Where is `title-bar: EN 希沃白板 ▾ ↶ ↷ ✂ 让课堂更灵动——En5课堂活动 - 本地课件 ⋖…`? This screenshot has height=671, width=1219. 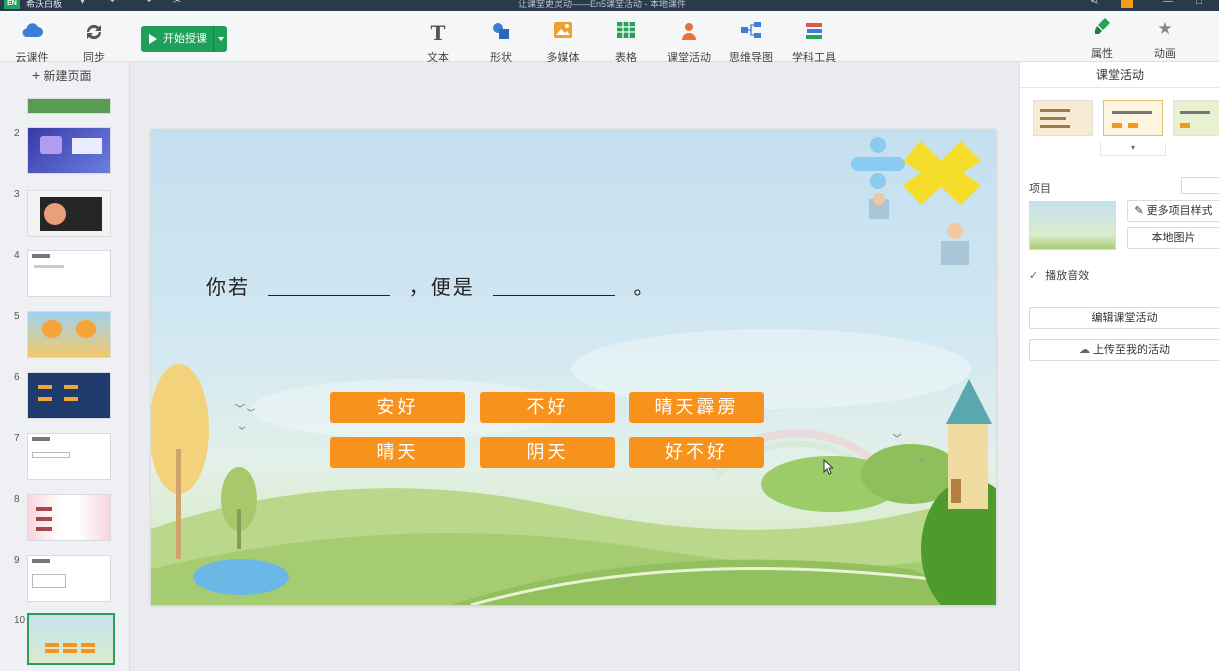
title-bar: EN 希沃白板 ▾ ↶ ↷ ✂ 让课堂更灵动——En5课堂活动 - 本地课件 ⋖… is located at coordinates (609, 5).